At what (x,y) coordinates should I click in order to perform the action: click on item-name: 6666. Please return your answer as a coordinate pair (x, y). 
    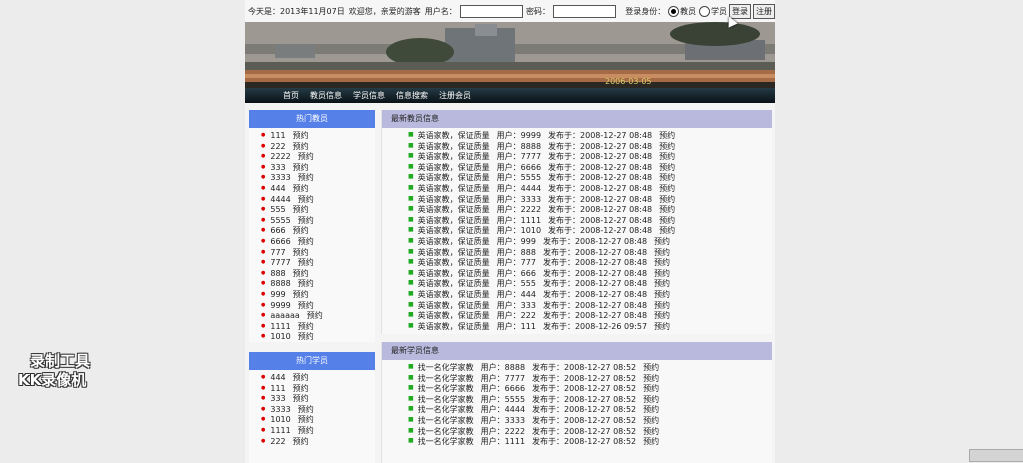
    Looking at the image, I should click on (280, 241).